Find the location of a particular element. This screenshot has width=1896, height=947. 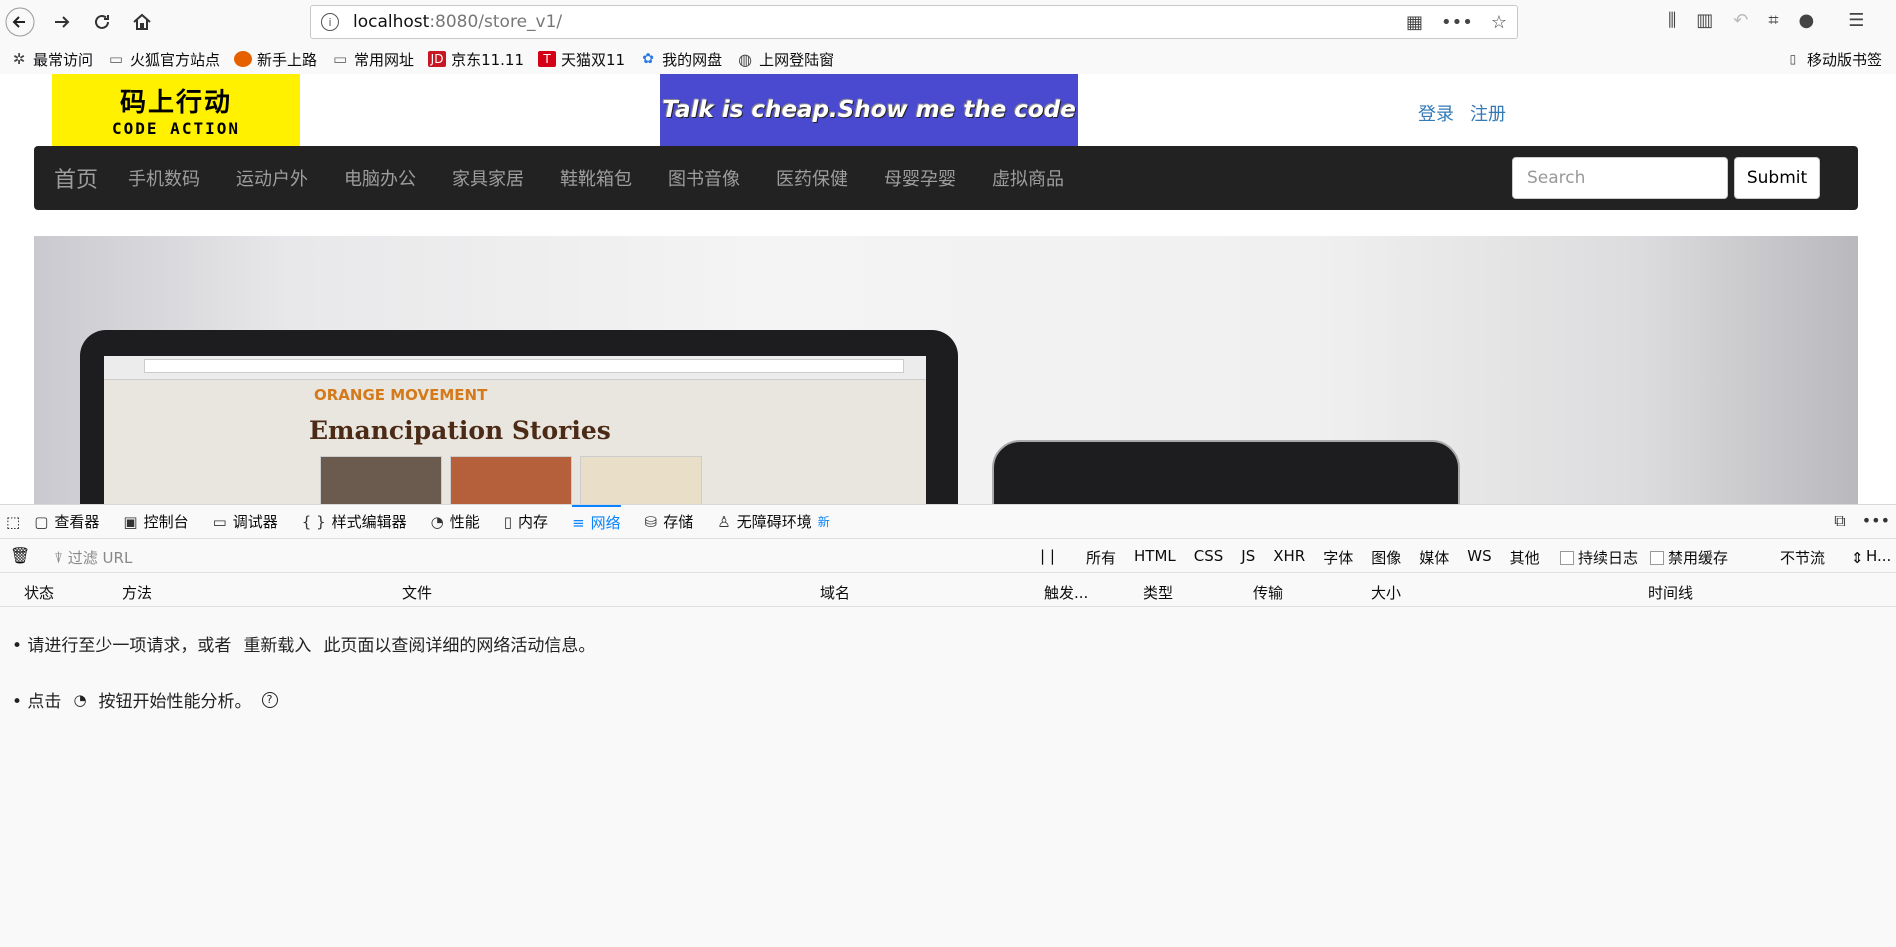

tab-performance: ◔ 性能 is located at coordinates (455, 522).